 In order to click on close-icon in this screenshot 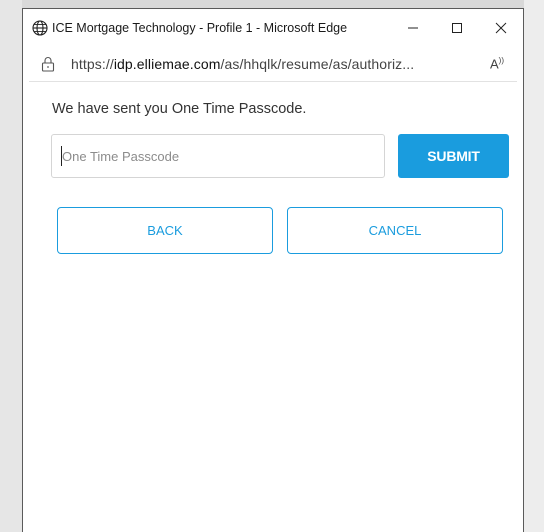, I will do `click(501, 28)`.